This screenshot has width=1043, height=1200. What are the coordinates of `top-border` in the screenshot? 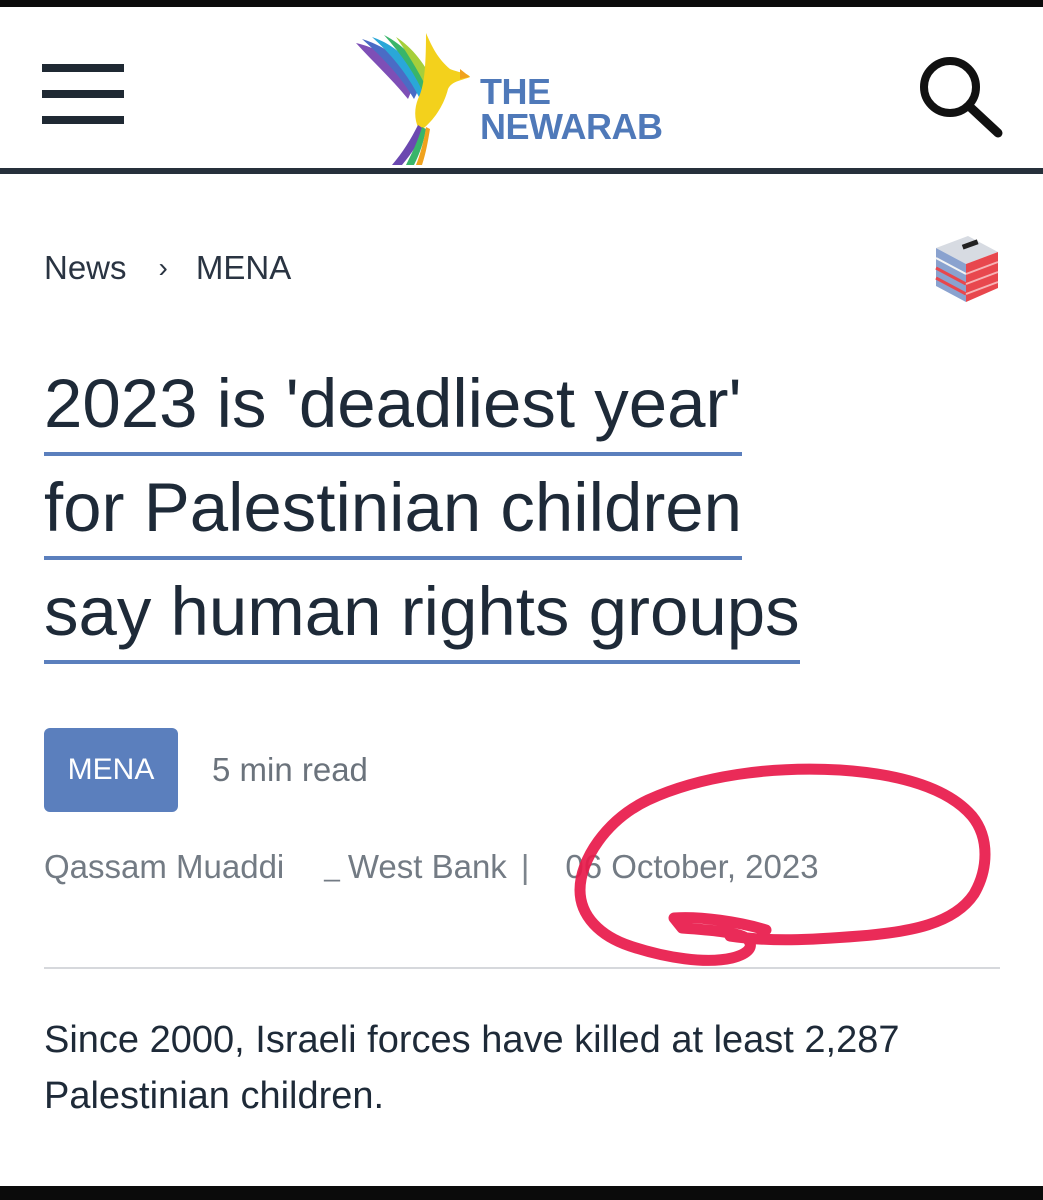 It's located at (521, 3).